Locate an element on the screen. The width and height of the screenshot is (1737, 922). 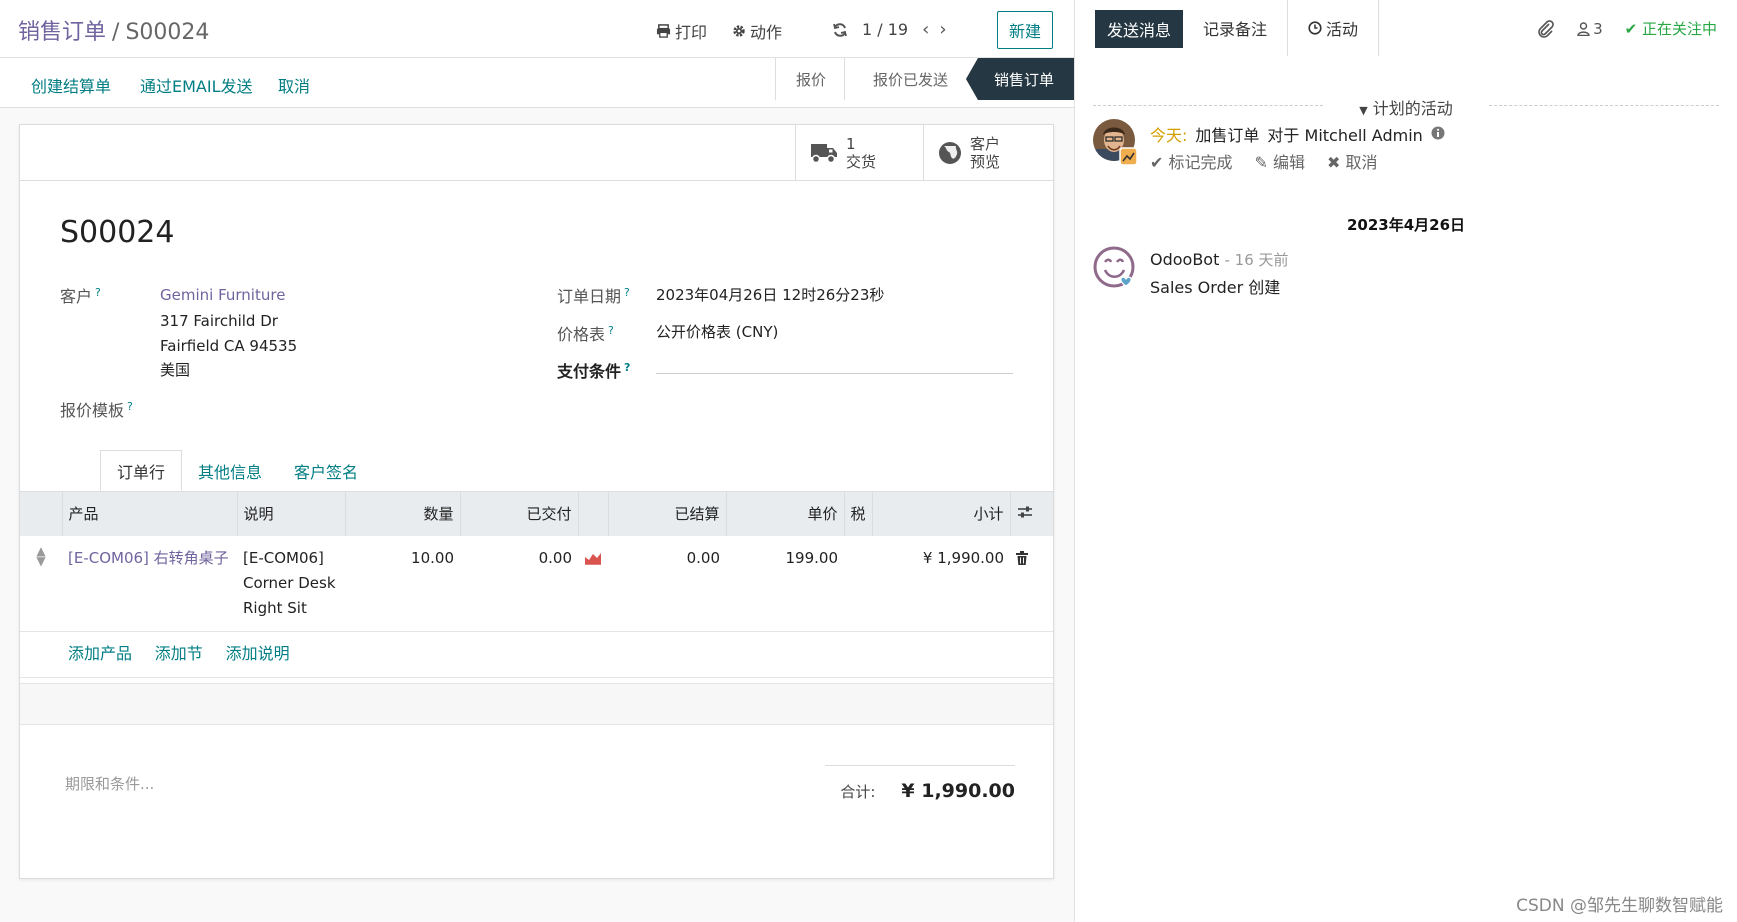
pager-value: 1 / 19 is located at coordinates (885, 29).